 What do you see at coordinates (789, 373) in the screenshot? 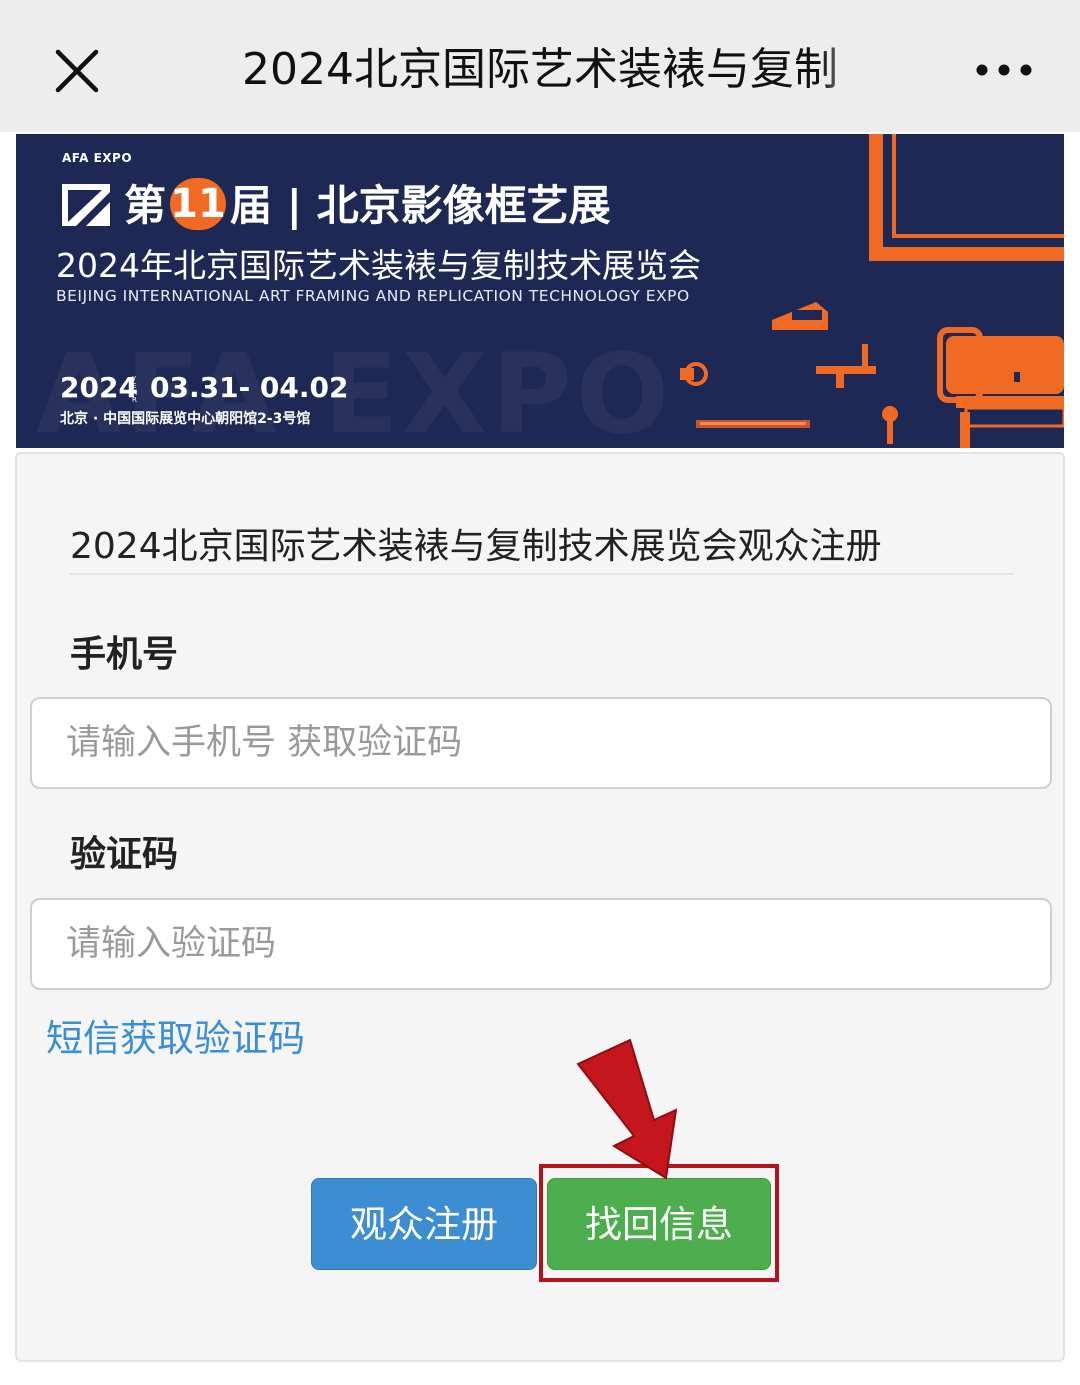
I see `framing-tools-icon` at bounding box center [789, 373].